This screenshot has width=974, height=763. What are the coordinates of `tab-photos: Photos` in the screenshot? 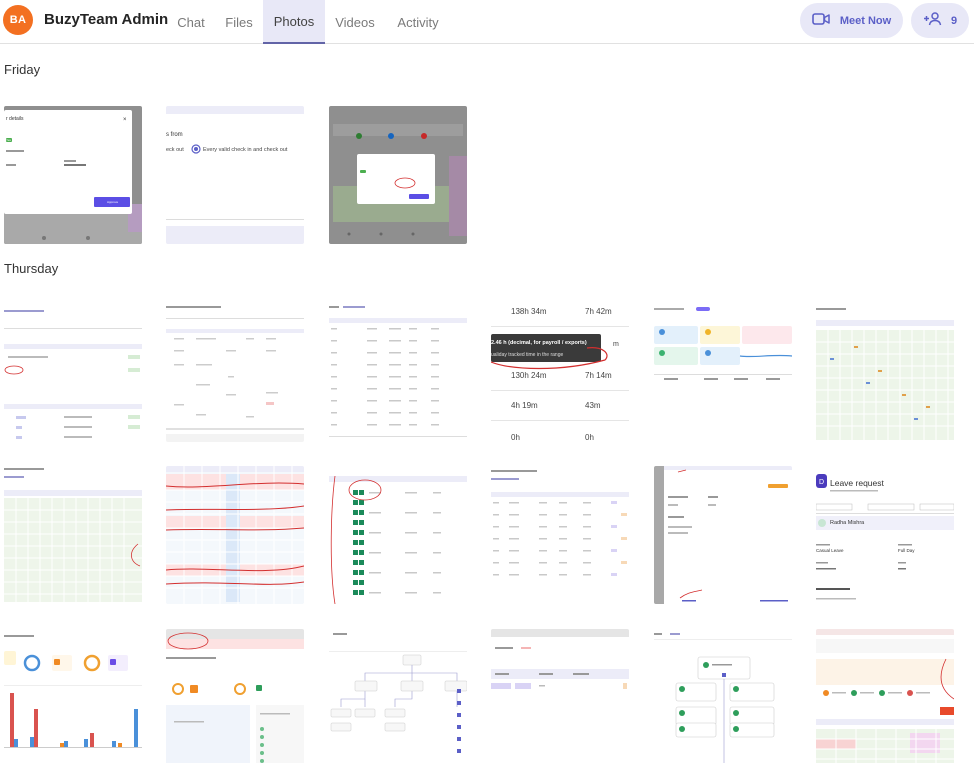 It's located at (294, 22).